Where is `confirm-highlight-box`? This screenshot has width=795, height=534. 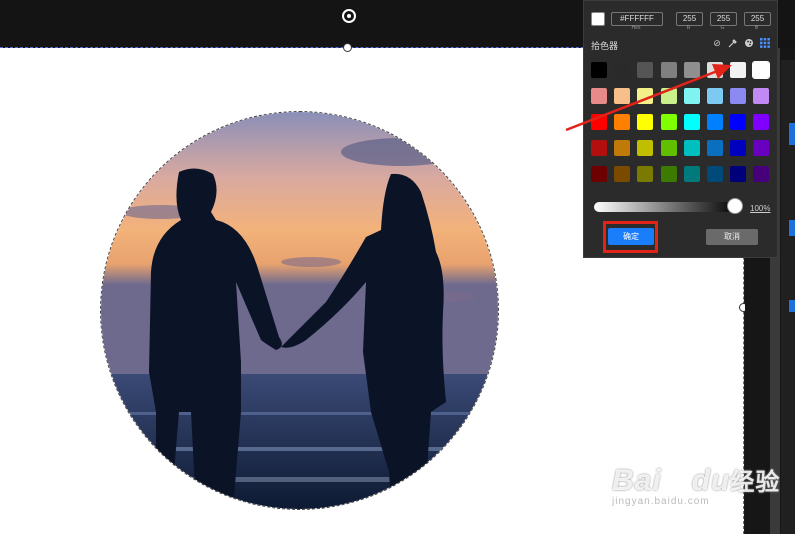 confirm-highlight-box is located at coordinates (630, 237).